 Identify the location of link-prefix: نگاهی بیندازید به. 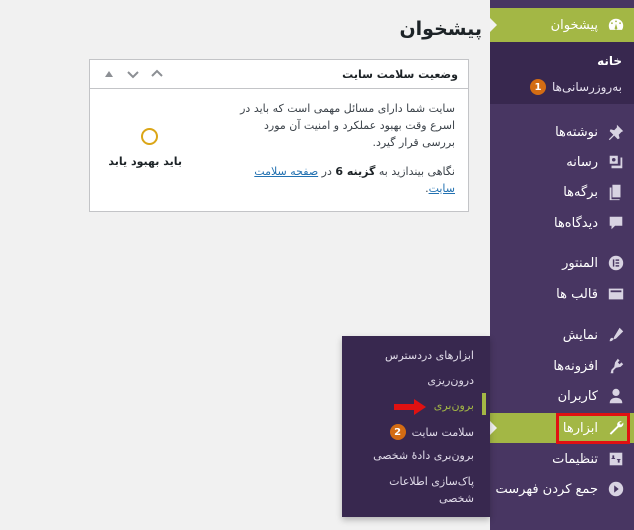
(416, 171).